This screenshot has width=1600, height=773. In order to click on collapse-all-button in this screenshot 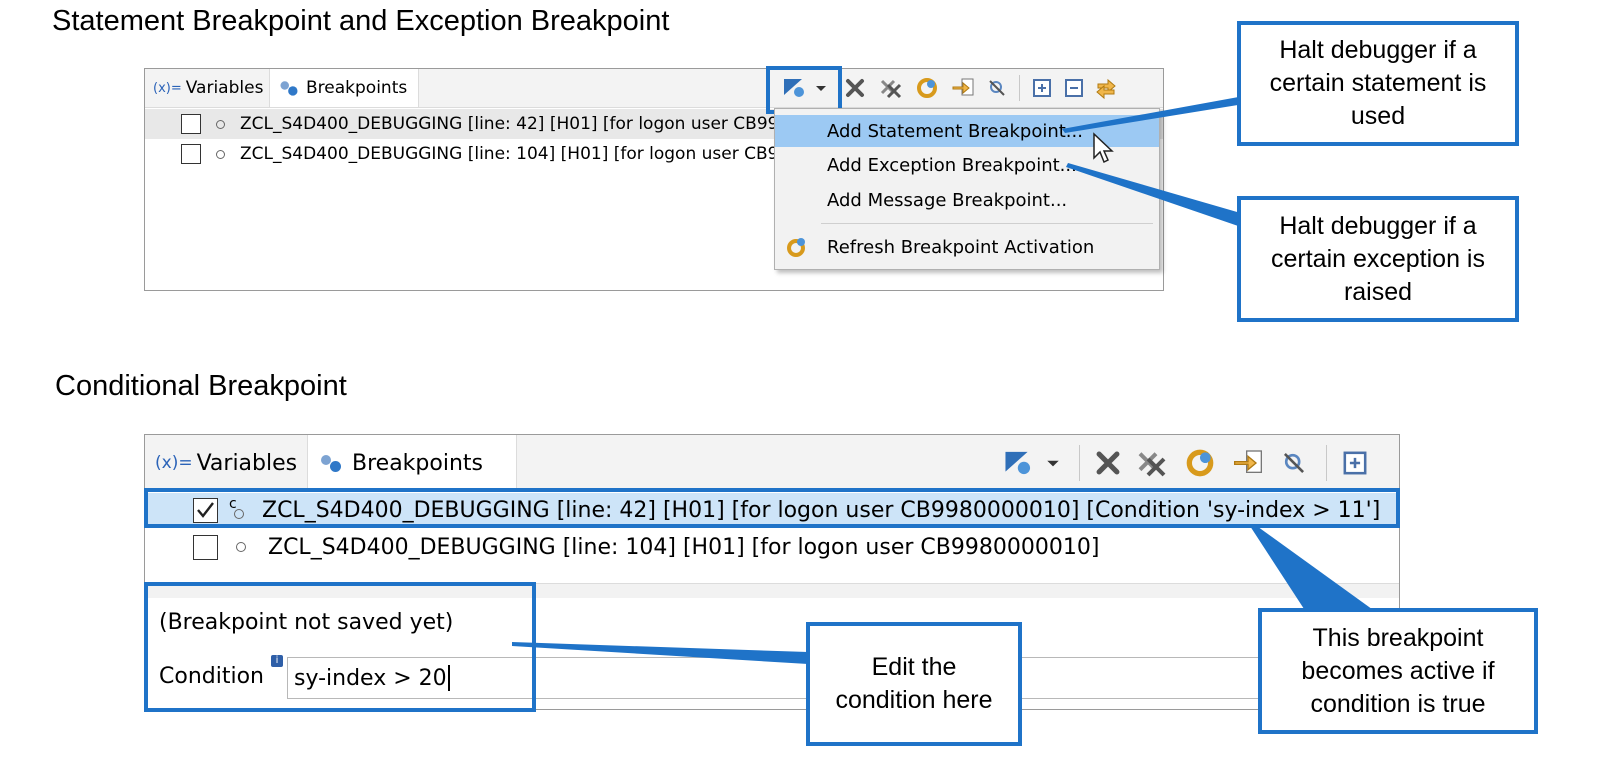, I will do `click(1074, 88)`.